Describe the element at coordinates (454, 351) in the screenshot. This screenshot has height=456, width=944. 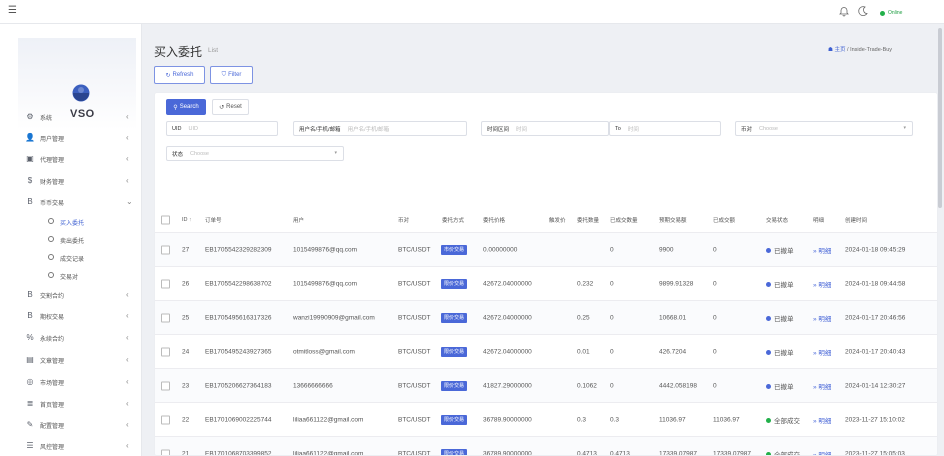
I see `order-type-badge: 限价交易` at that location.